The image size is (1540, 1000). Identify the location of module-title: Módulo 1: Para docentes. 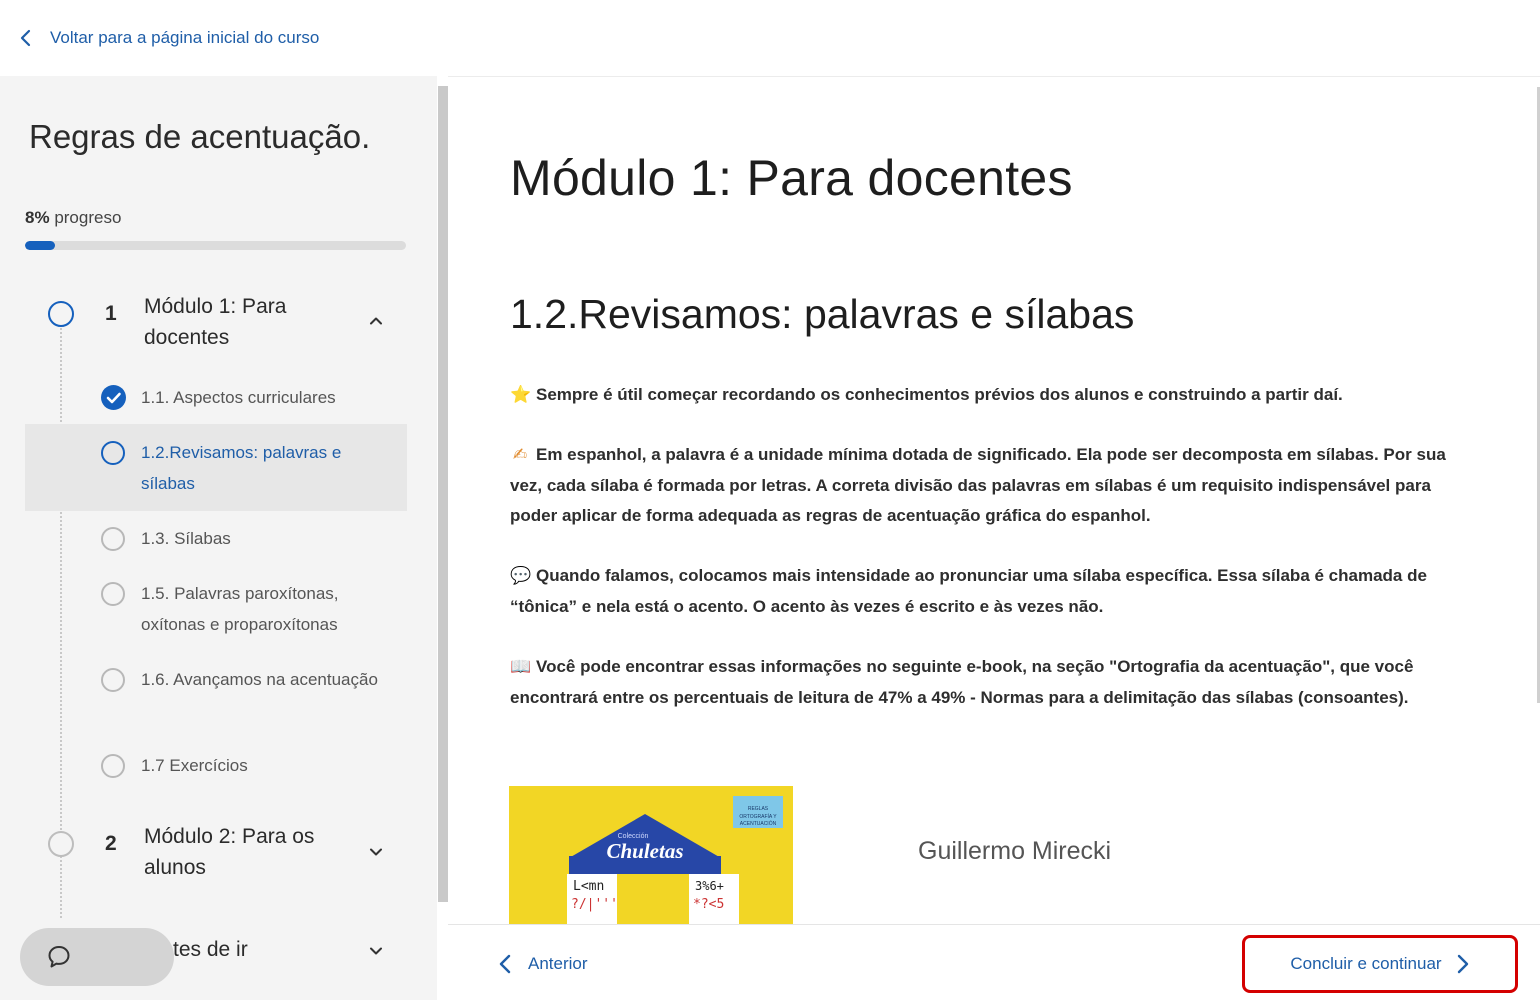
(215, 322).